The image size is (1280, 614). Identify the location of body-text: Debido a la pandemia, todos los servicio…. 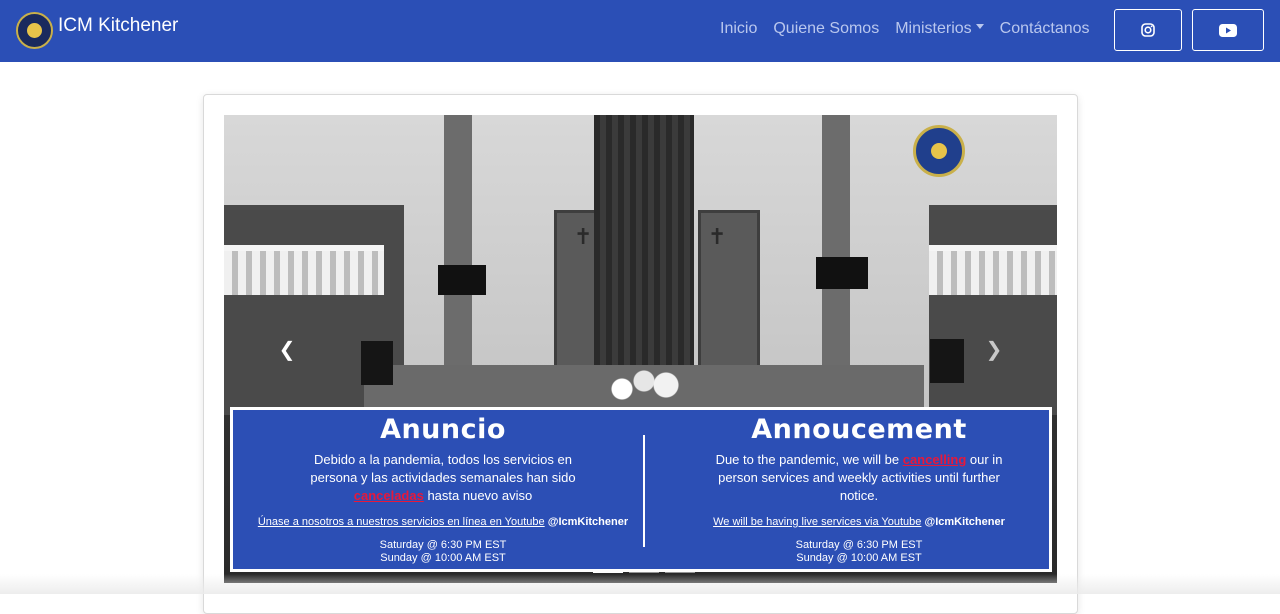
(443, 468).